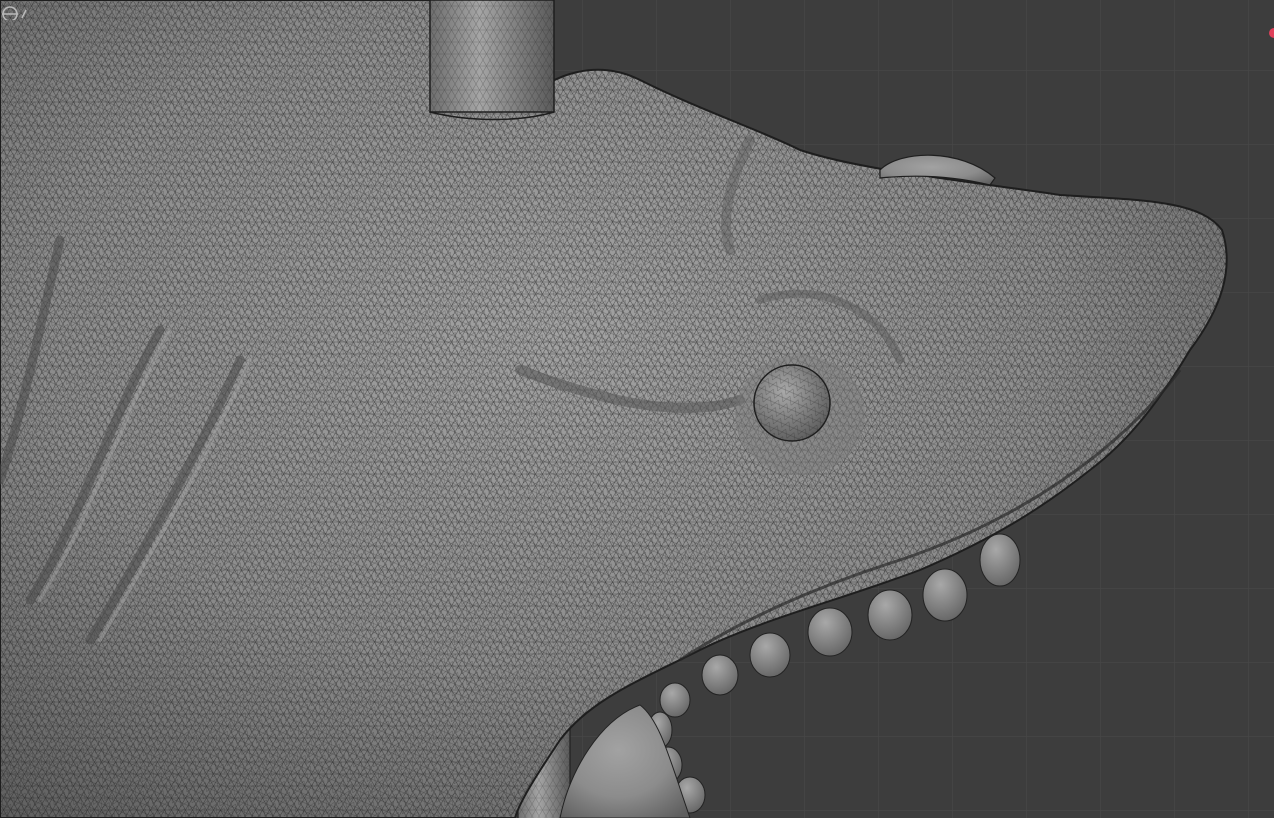 The height and width of the screenshot is (818, 1274). I want to click on view-gizmo-icon, so click(14, 10).